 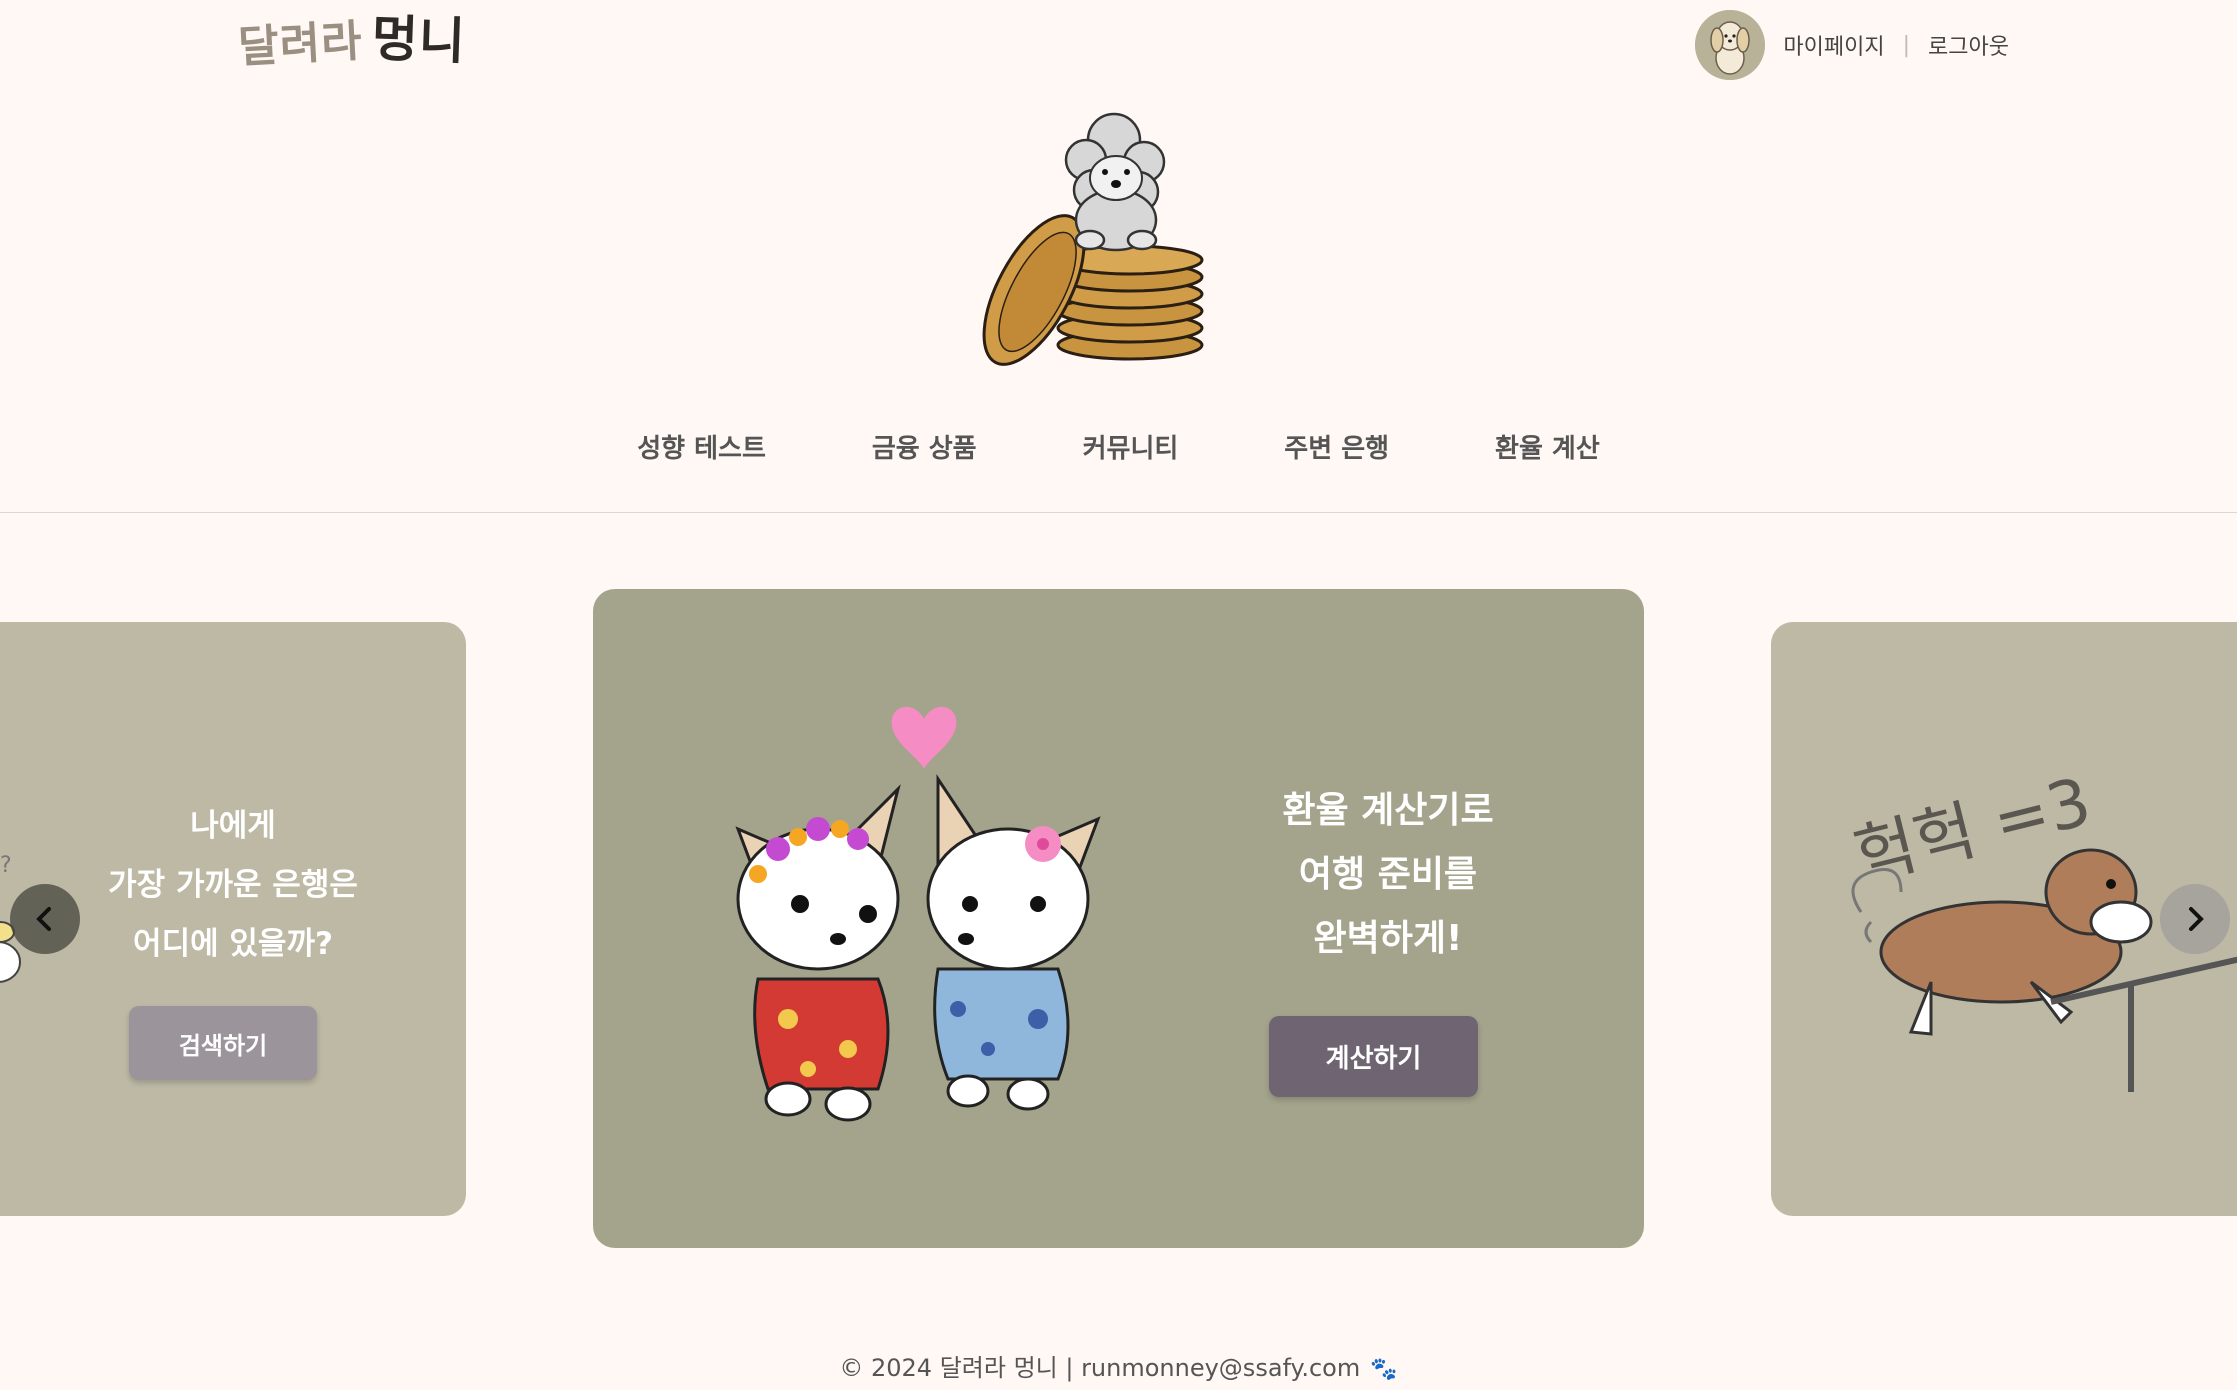 What do you see at coordinates (1336, 446) in the screenshot?
I see `nav-item-nearby-banks: 주변 은행` at bounding box center [1336, 446].